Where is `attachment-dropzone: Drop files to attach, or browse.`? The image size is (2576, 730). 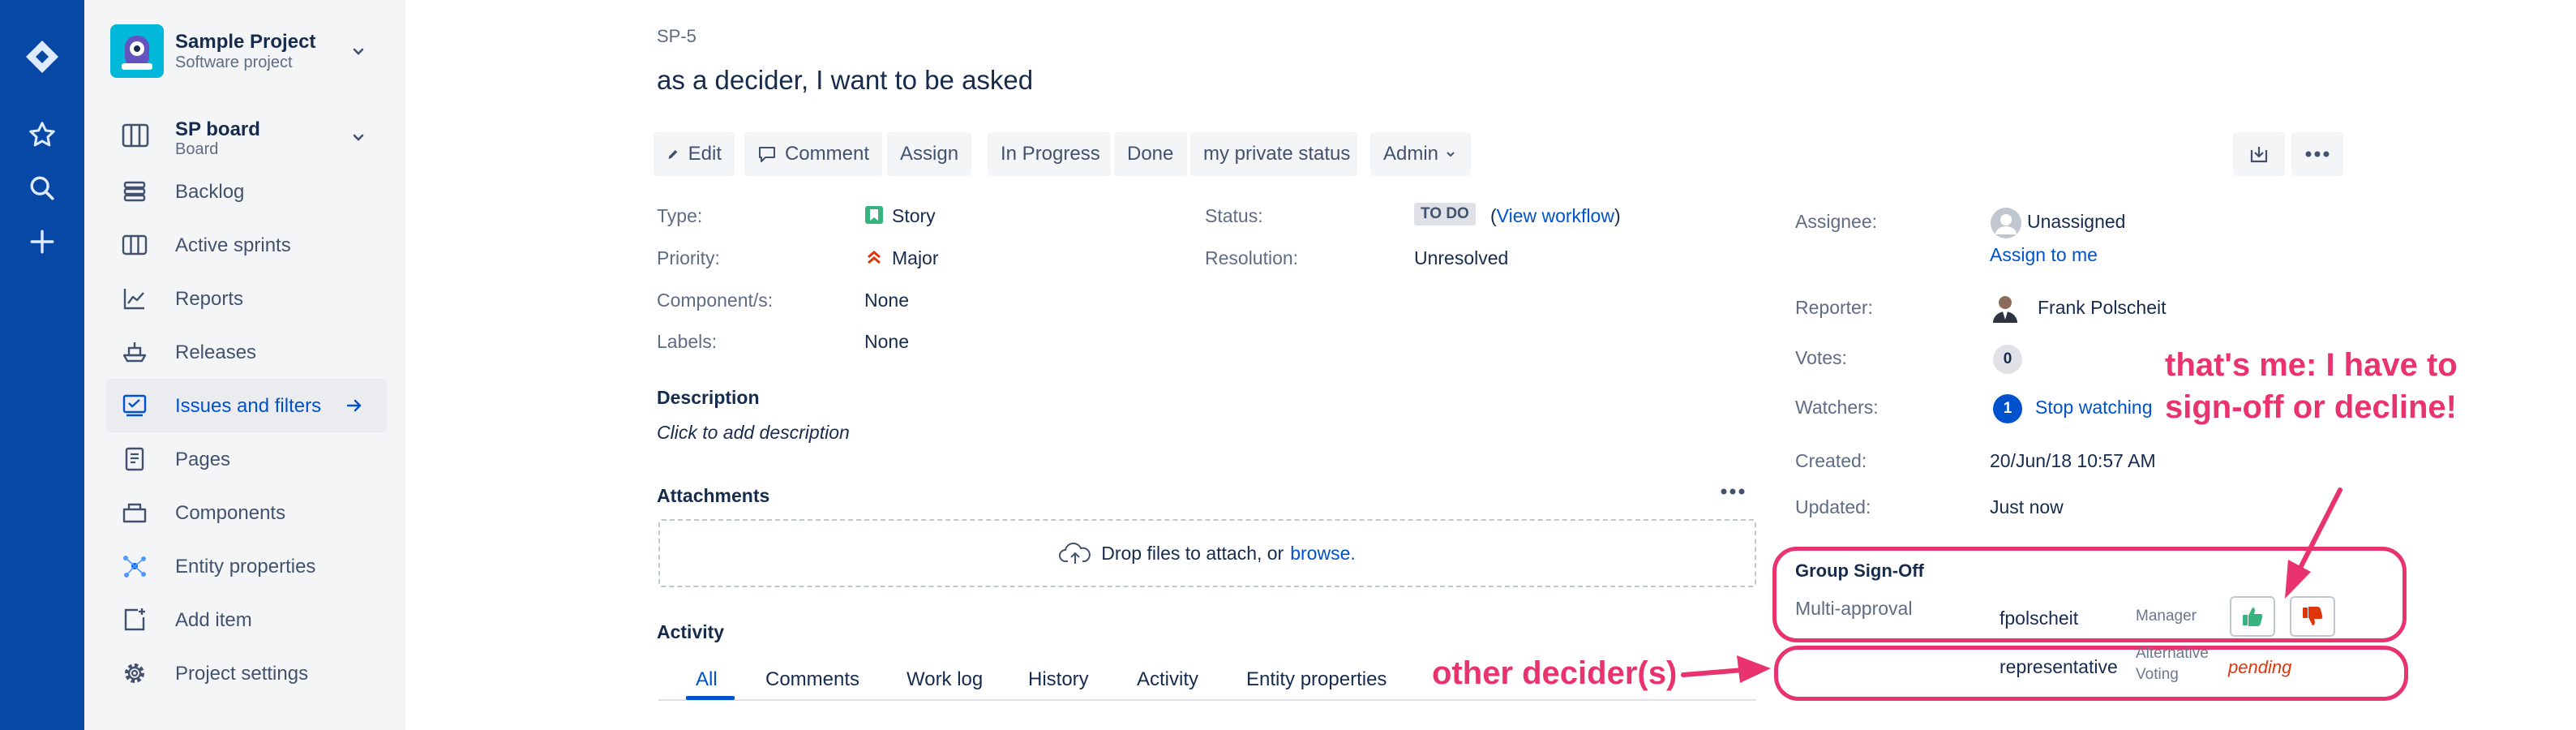 attachment-dropzone: Drop files to attach, or browse. is located at coordinates (1207, 553).